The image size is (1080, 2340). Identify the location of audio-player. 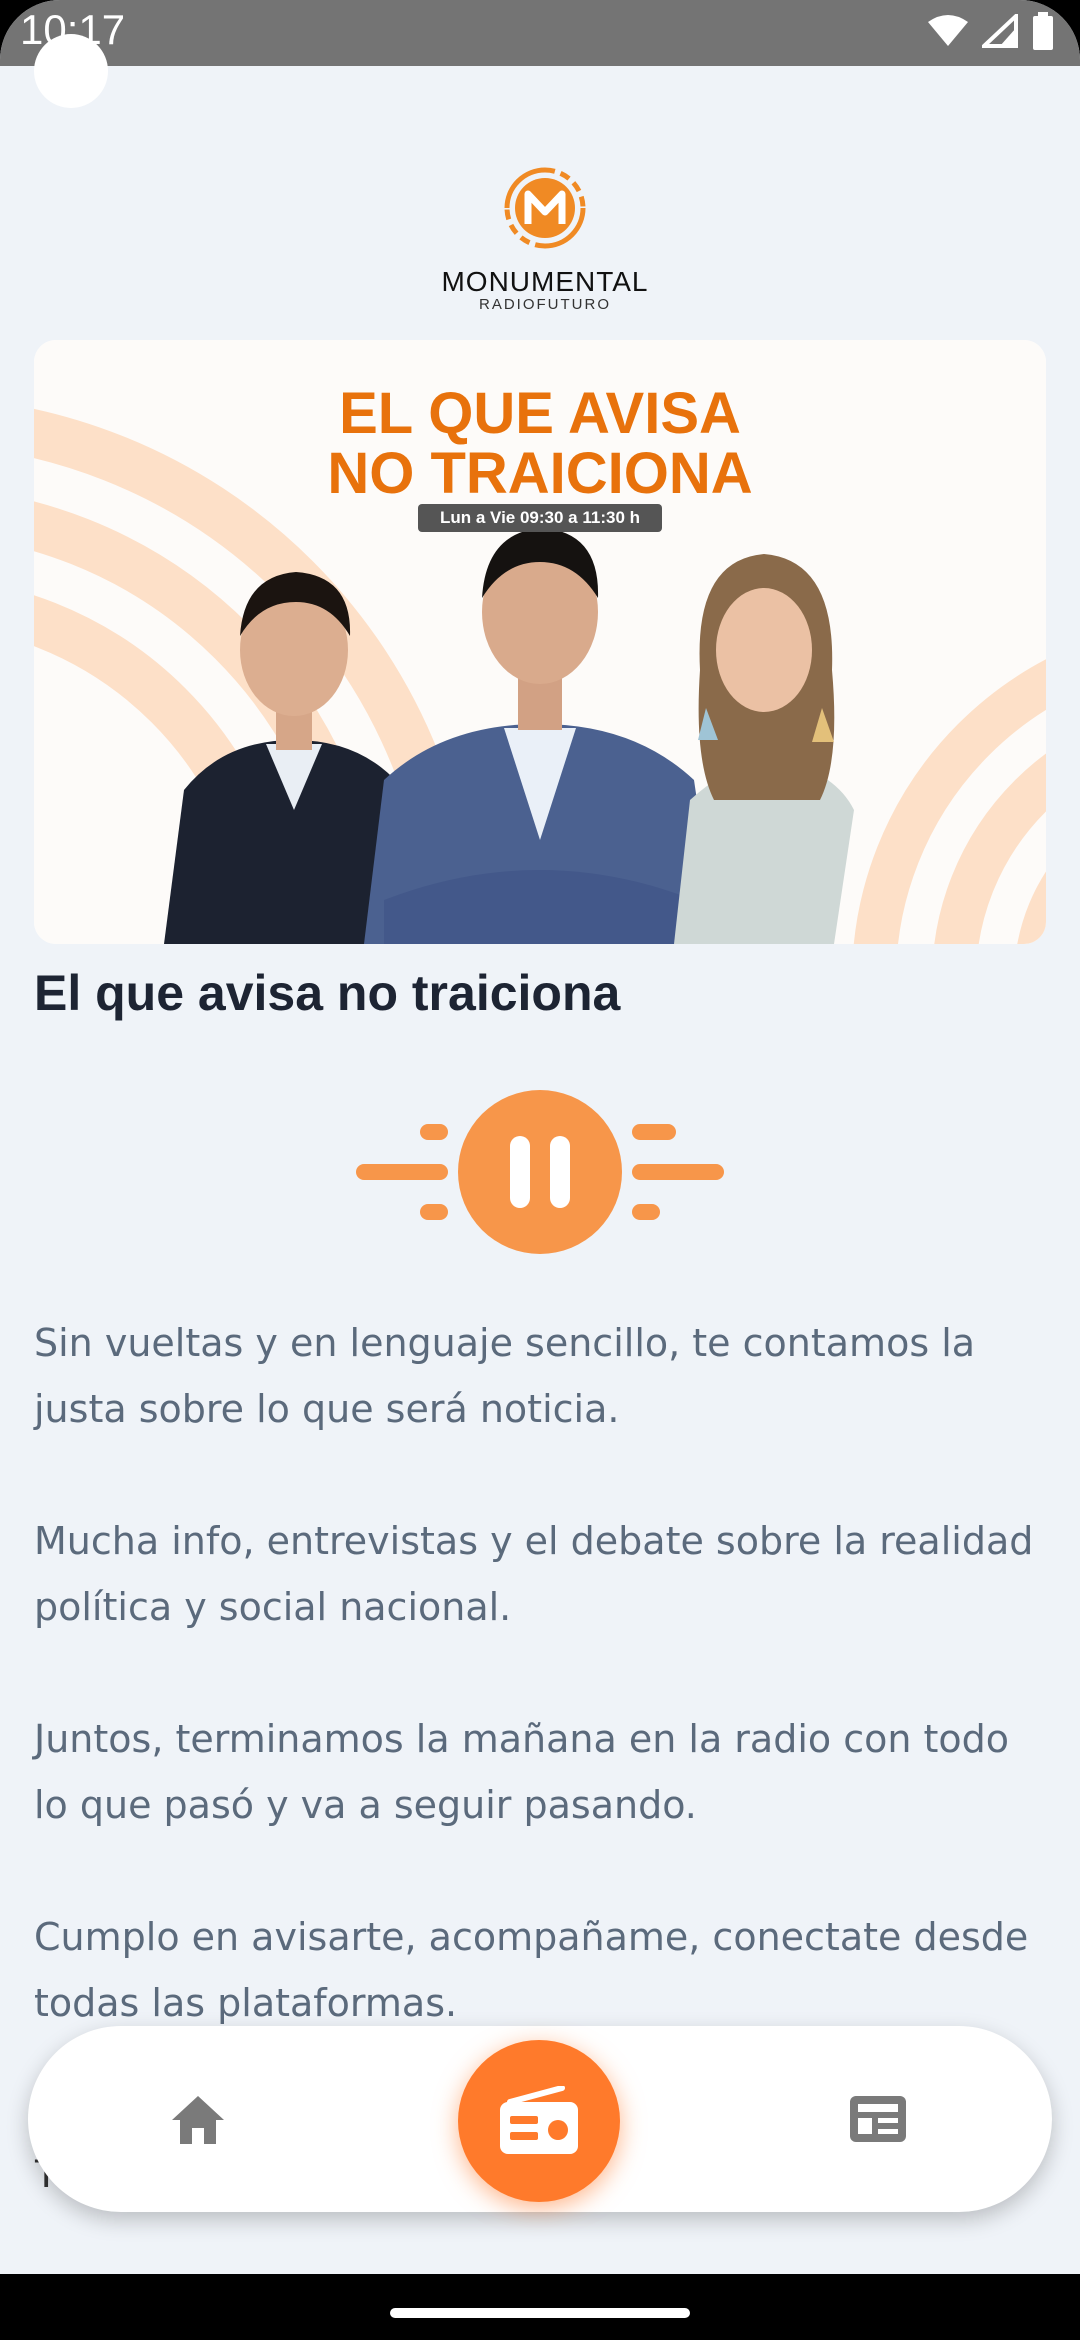
(540, 1172).